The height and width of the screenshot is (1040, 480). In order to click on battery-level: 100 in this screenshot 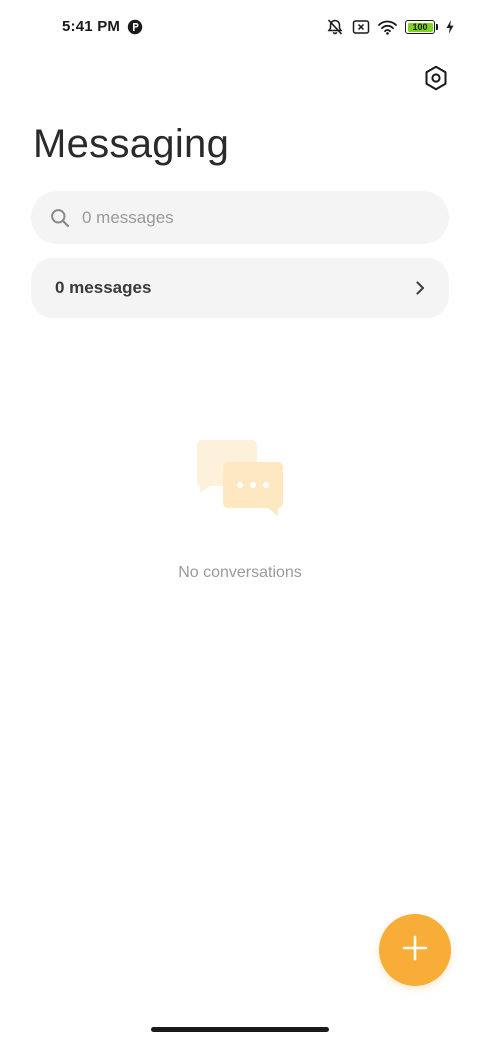, I will do `click(420, 26)`.